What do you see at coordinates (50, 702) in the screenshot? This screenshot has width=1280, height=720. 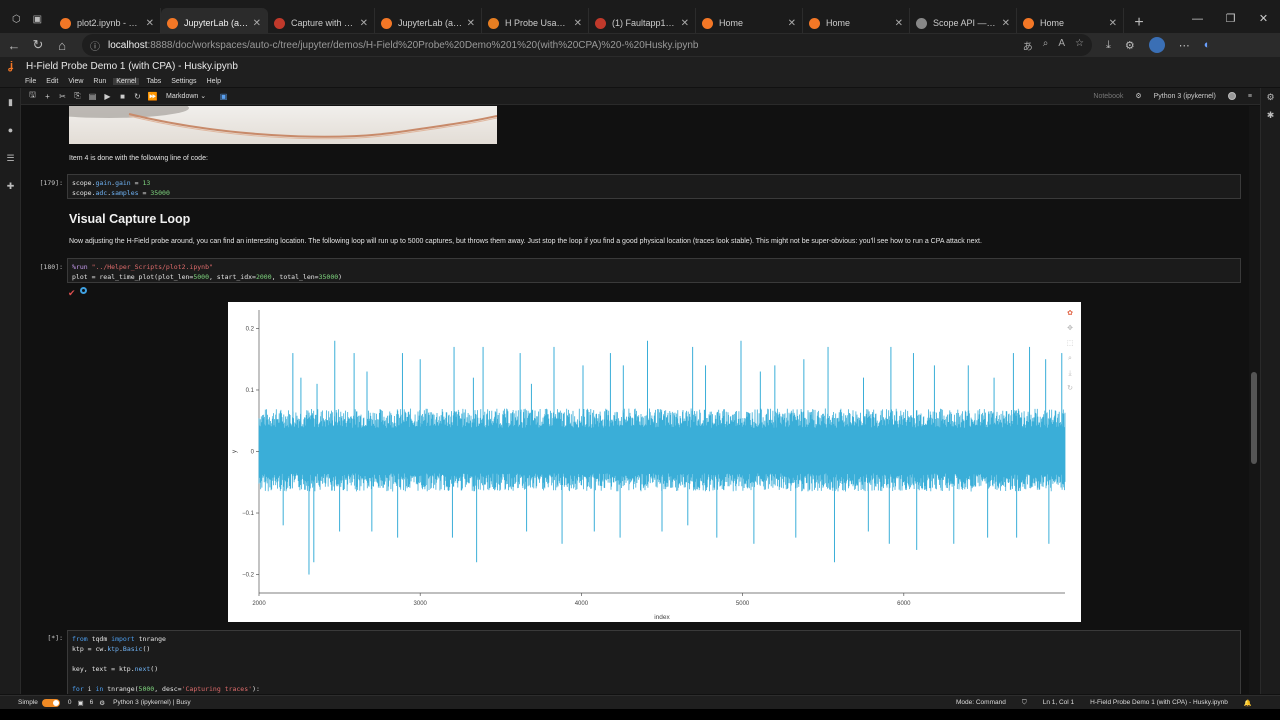 I see `simple-mode-toggle` at bounding box center [50, 702].